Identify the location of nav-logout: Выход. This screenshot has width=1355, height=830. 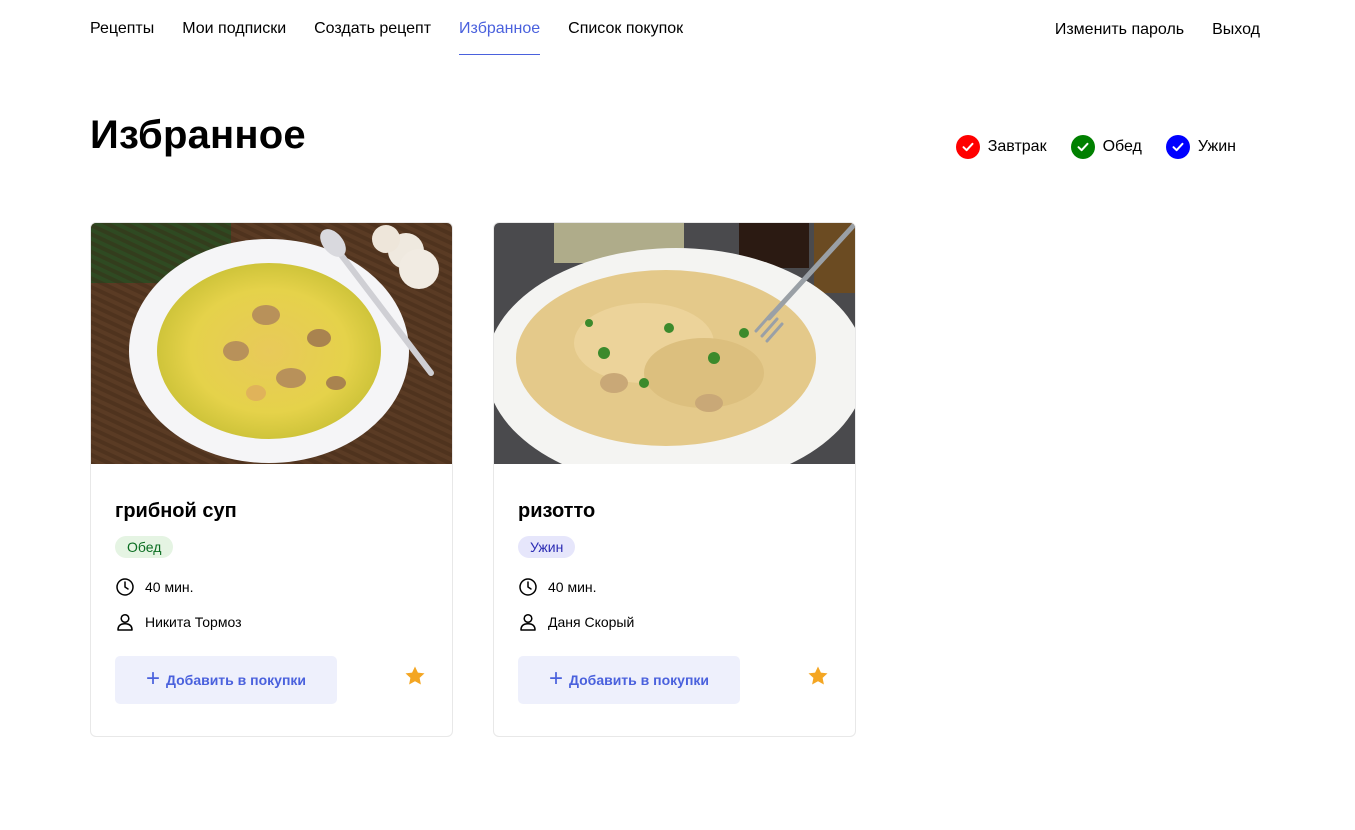
(1236, 39).